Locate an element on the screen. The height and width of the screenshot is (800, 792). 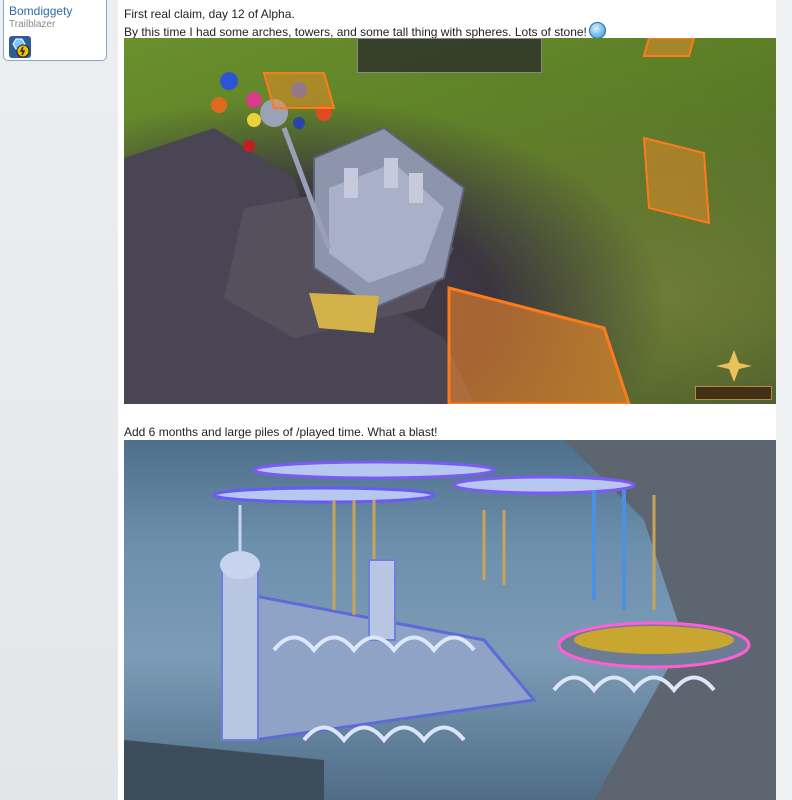
author-card: Bomdiggety Trailblazer is located at coordinates (55, 30).